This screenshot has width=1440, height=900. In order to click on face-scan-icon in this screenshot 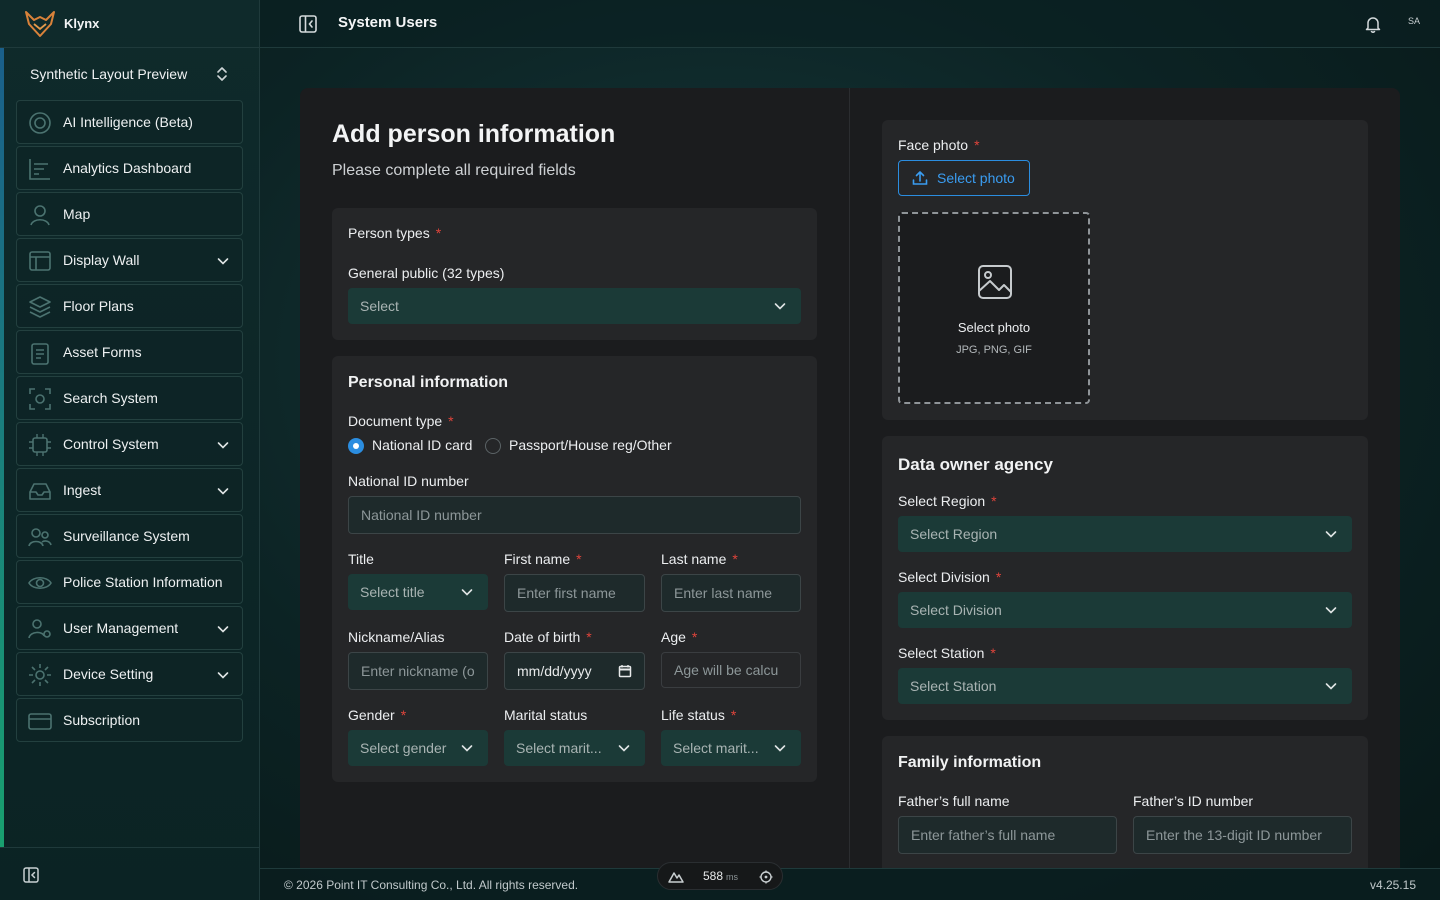, I will do `click(40, 399)`.